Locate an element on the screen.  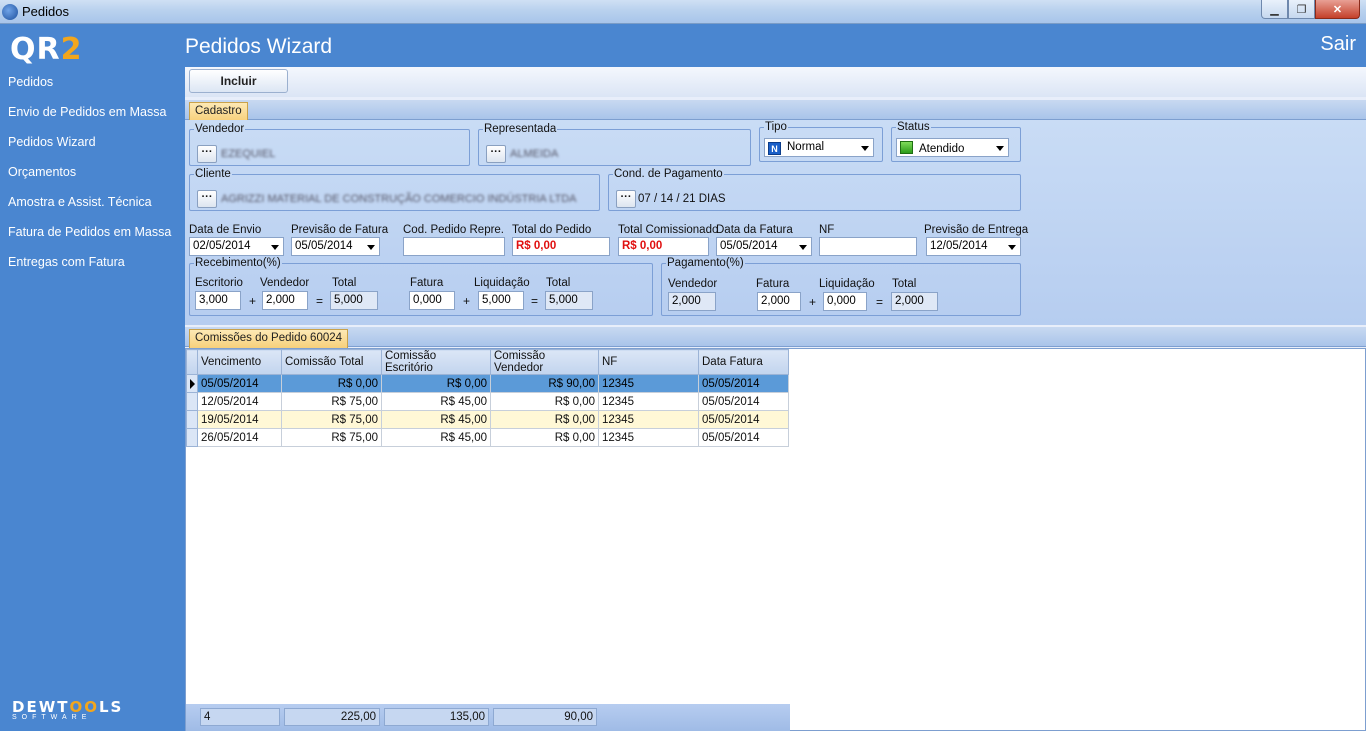
pag-fatura-input: 2,000 is located at coordinates (779, 301).